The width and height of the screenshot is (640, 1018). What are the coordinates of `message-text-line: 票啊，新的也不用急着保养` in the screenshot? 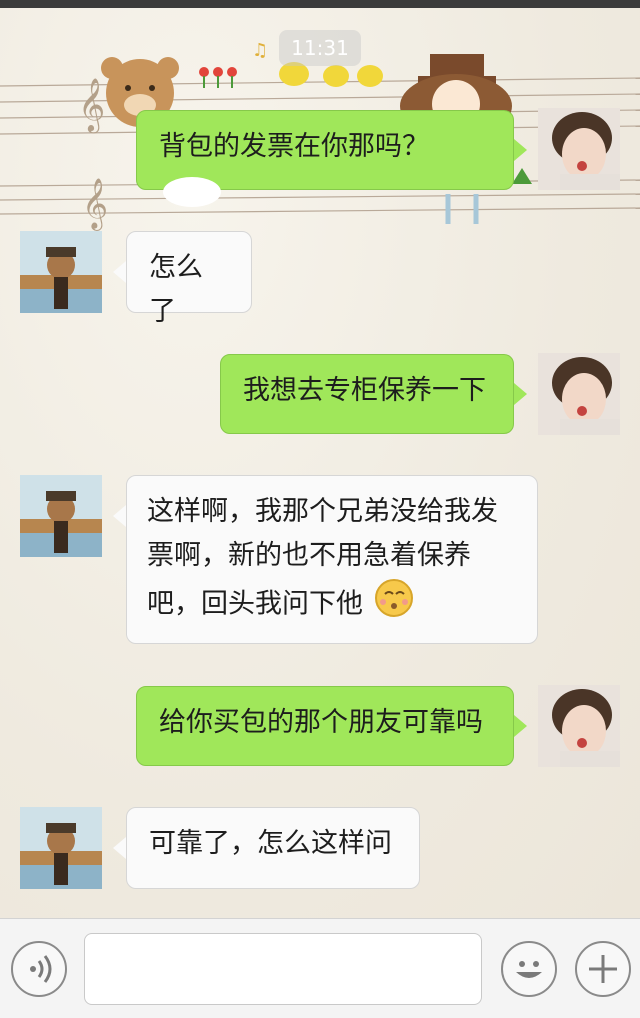 It's located at (309, 555).